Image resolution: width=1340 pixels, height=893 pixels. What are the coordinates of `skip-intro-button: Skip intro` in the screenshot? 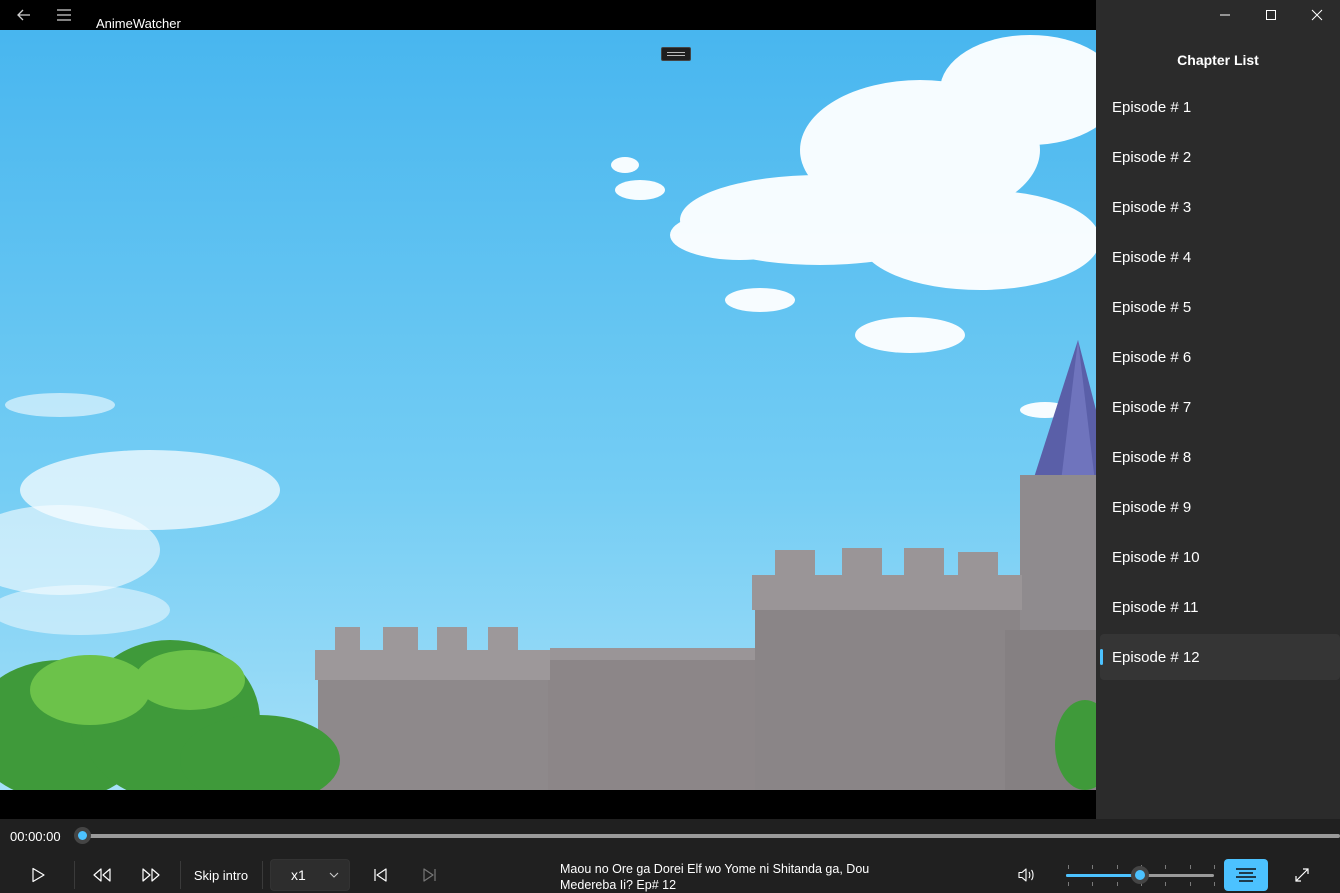 It's located at (221, 875).